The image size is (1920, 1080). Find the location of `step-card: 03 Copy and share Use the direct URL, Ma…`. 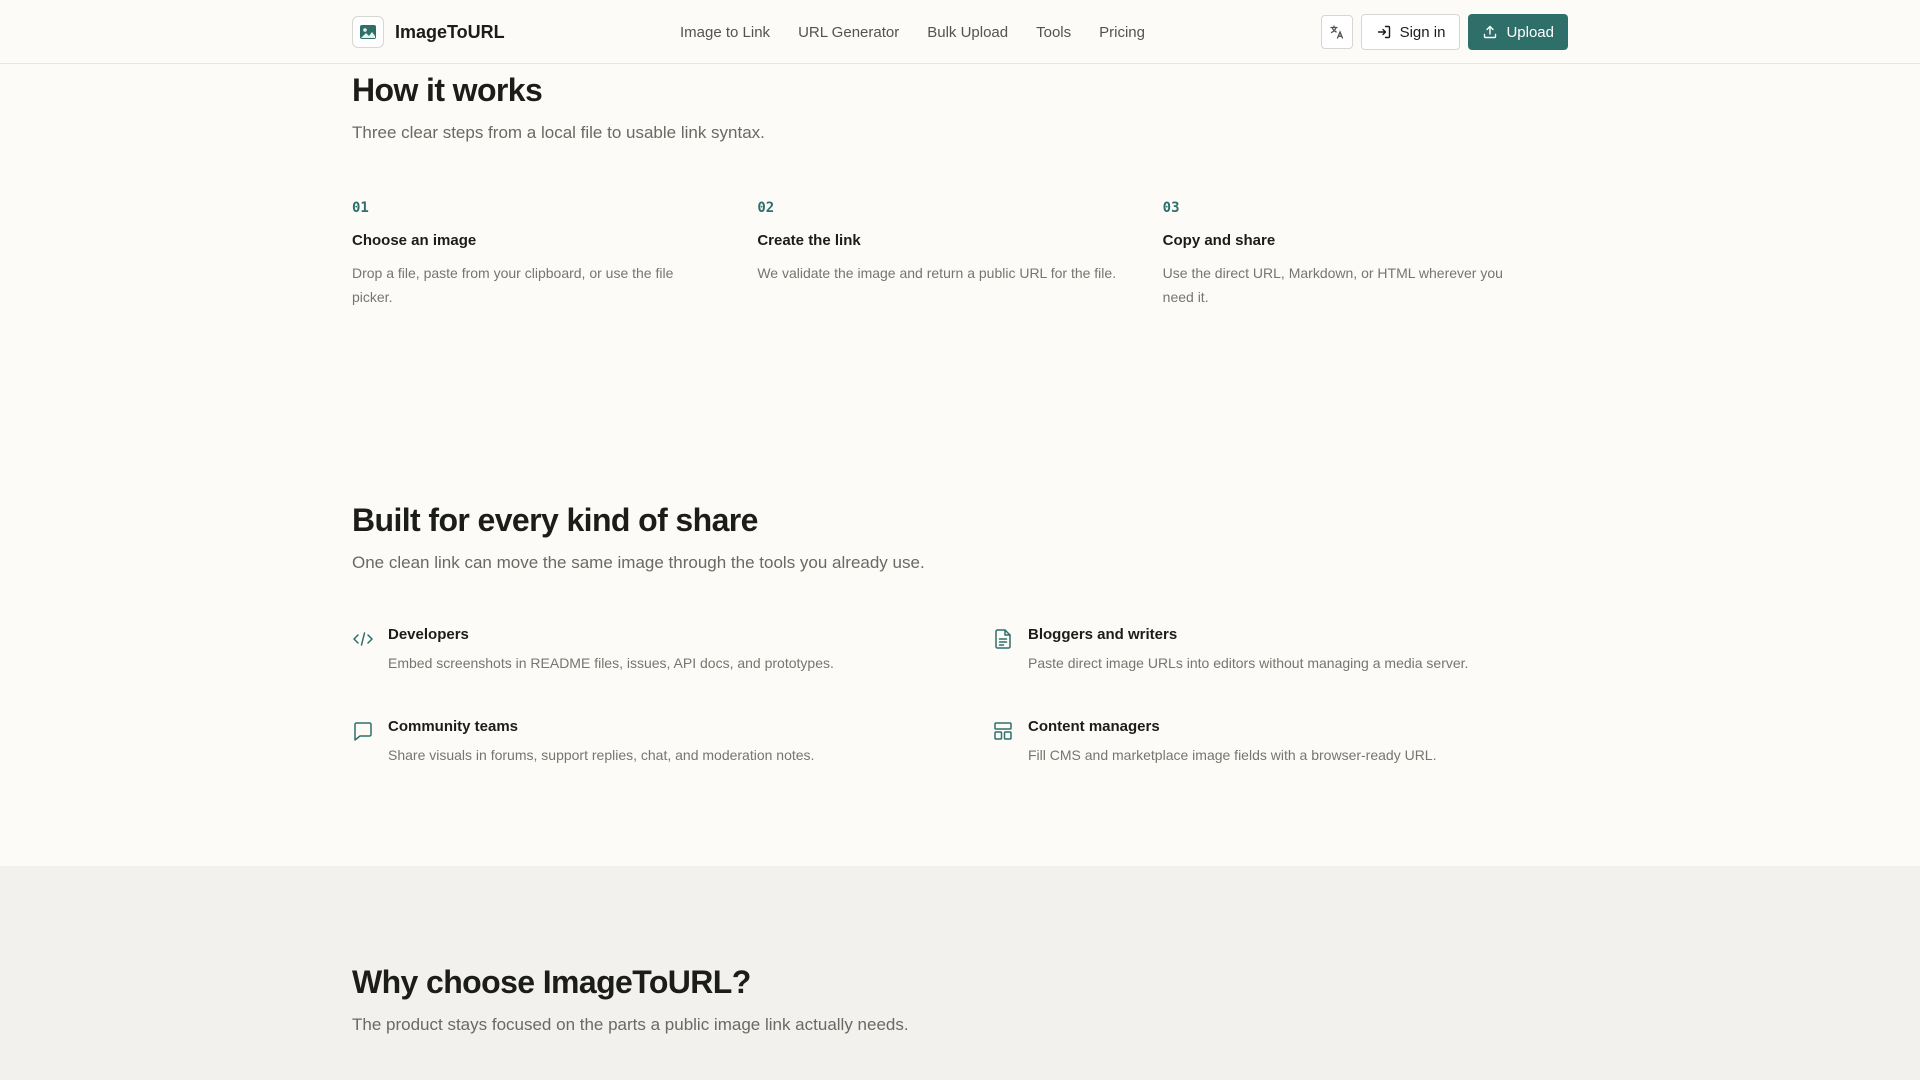

step-card: 03 Copy and share Use the direct URL, Ma… is located at coordinates (1365, 254).